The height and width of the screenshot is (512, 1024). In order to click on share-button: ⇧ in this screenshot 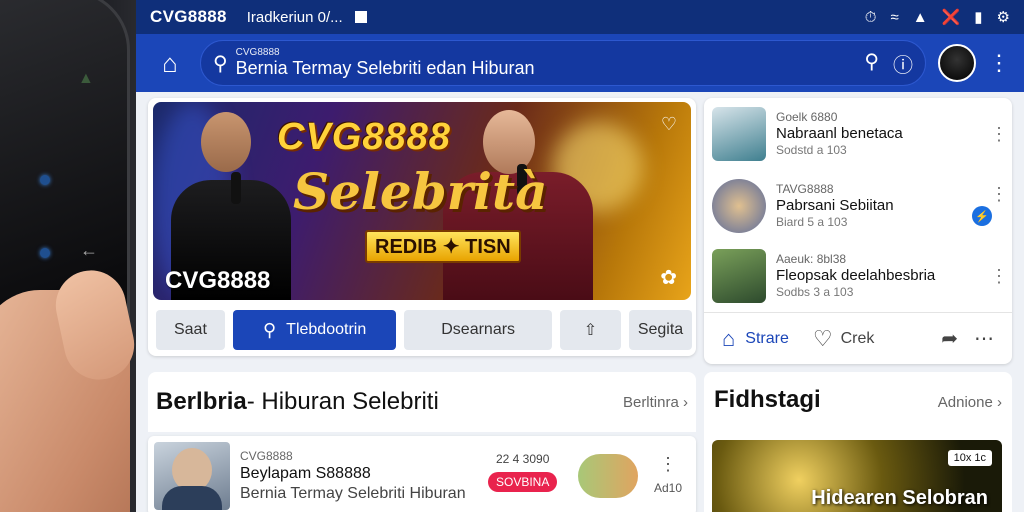, I will do `click(590, 330)`.